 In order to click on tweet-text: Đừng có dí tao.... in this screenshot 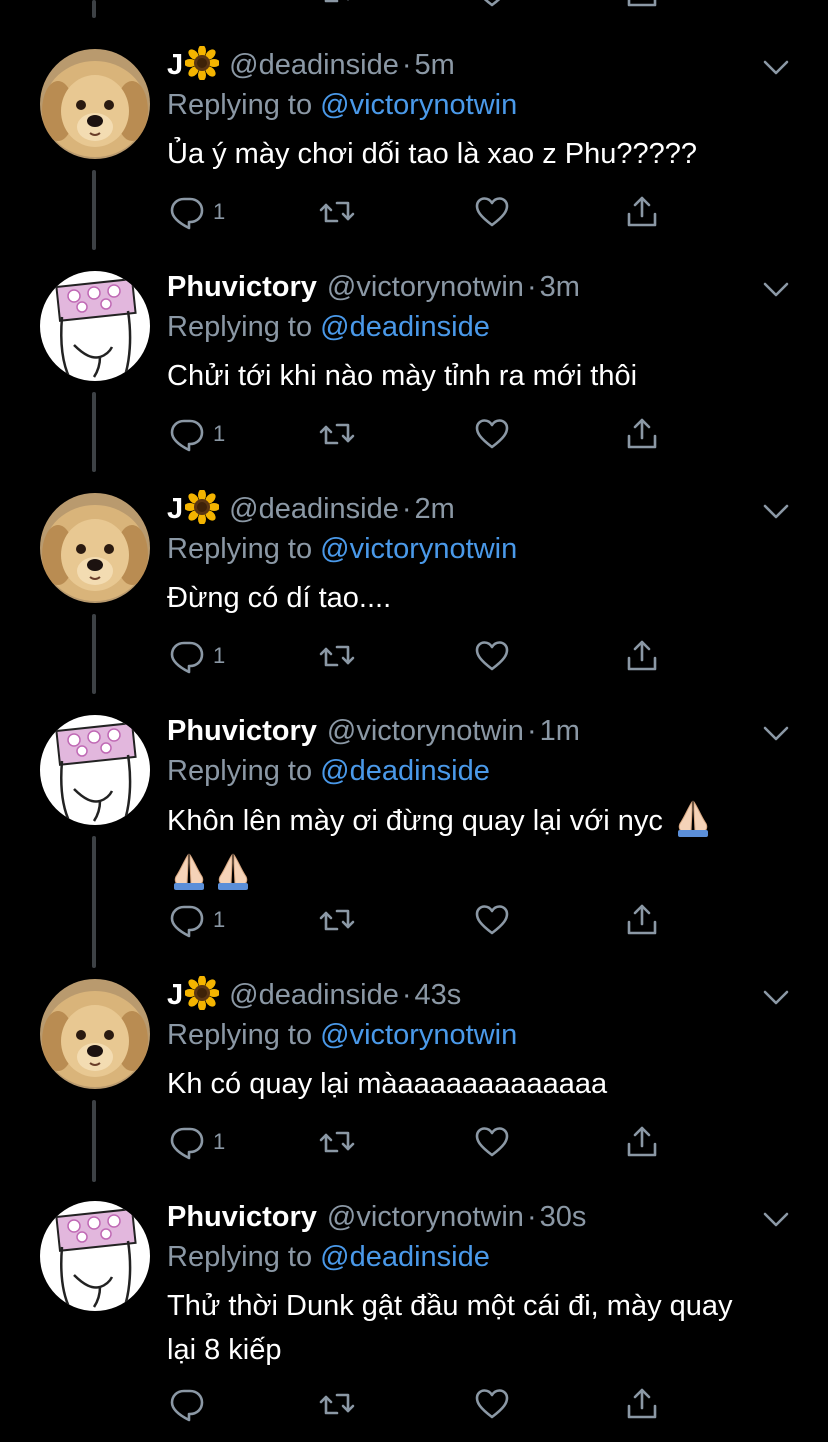, I will do `click(279, 598)`.